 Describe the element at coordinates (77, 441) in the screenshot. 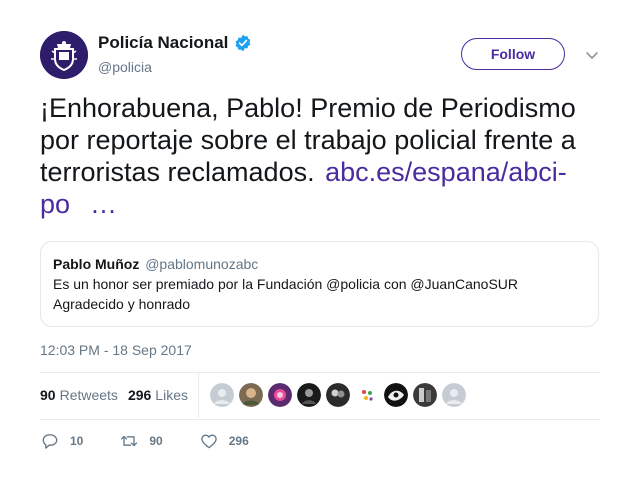

I see `reply-count: 10` at that location.